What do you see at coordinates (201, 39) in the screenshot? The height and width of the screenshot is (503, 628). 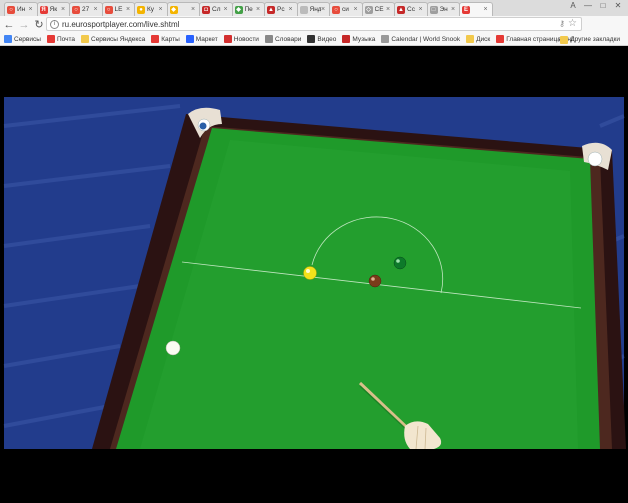 I see `bookmark-item: Маркет` at bounding box center [201, 39].